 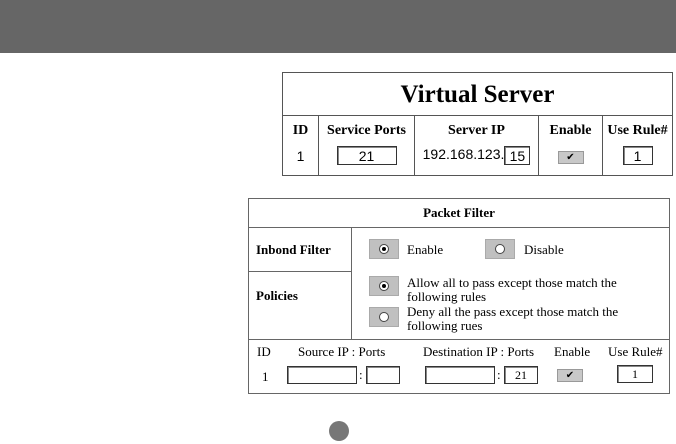 I want to click on dest-colon: :, so click(x=499, y=374).